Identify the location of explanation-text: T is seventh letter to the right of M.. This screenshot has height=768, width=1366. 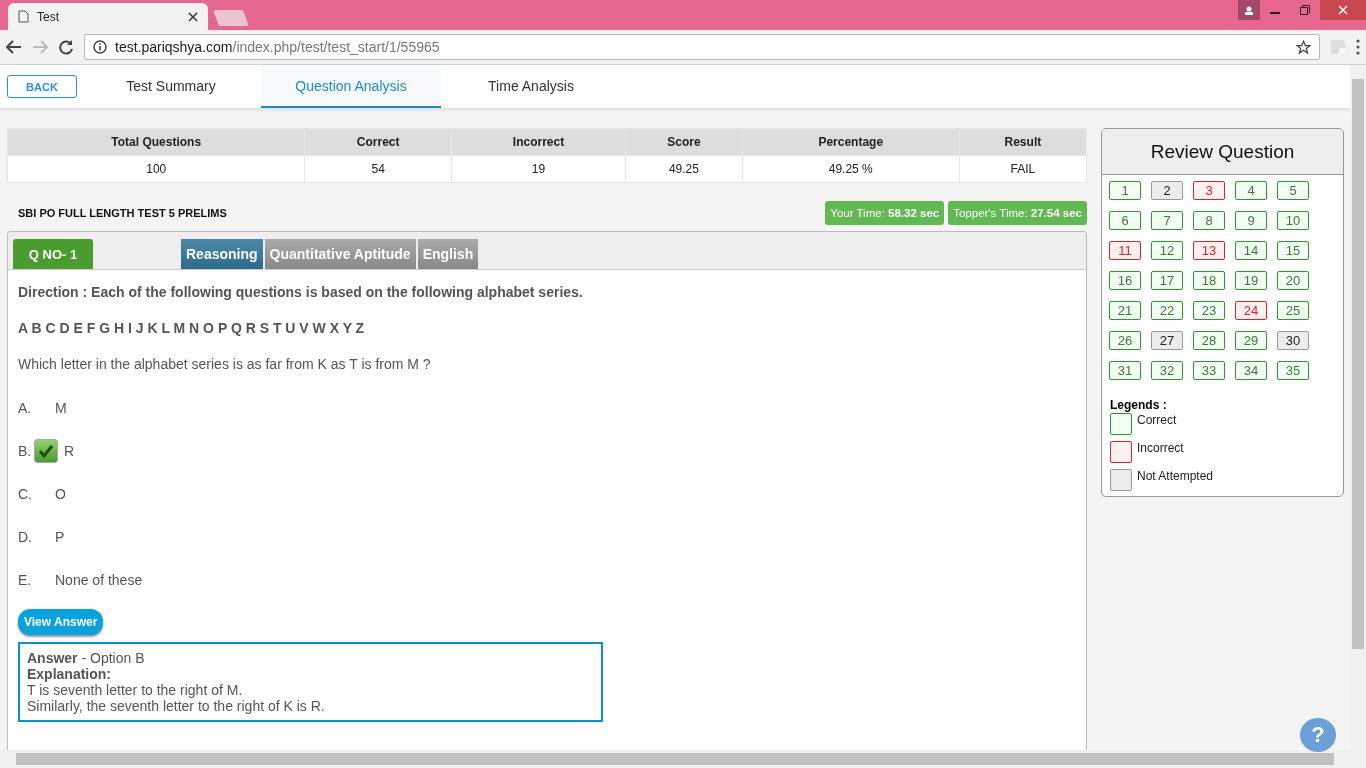
(135, 690).